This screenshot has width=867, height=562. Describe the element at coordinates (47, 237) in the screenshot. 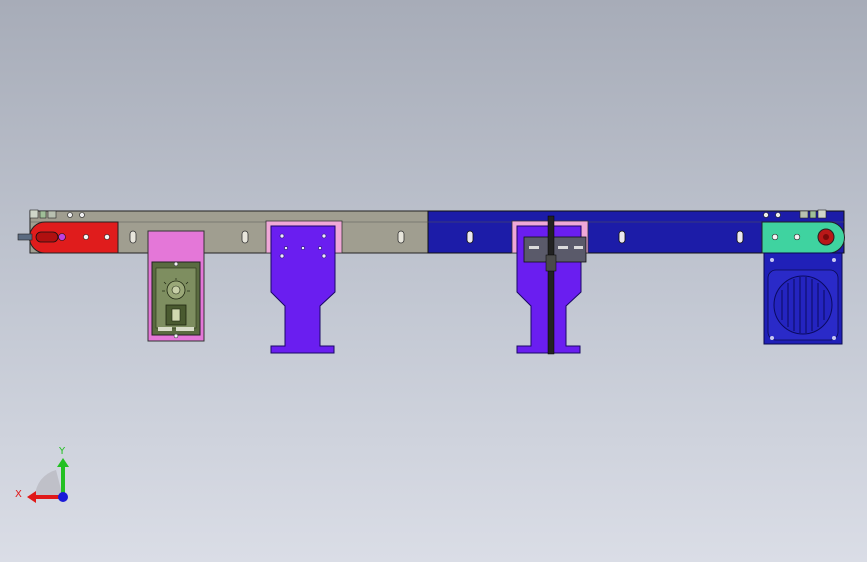

I see `tension-slot` at that location.